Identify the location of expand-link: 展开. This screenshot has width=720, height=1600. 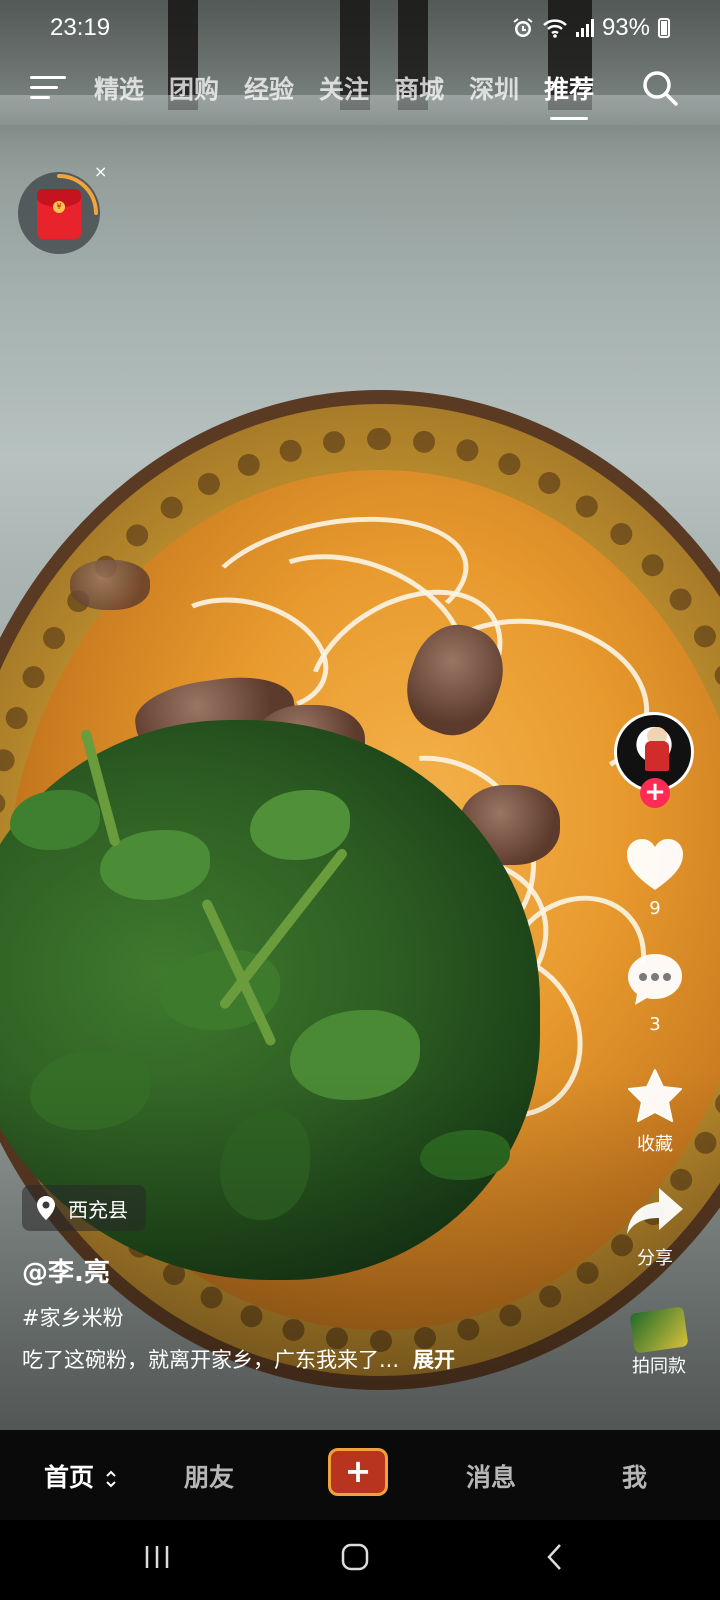
(434, 1360).